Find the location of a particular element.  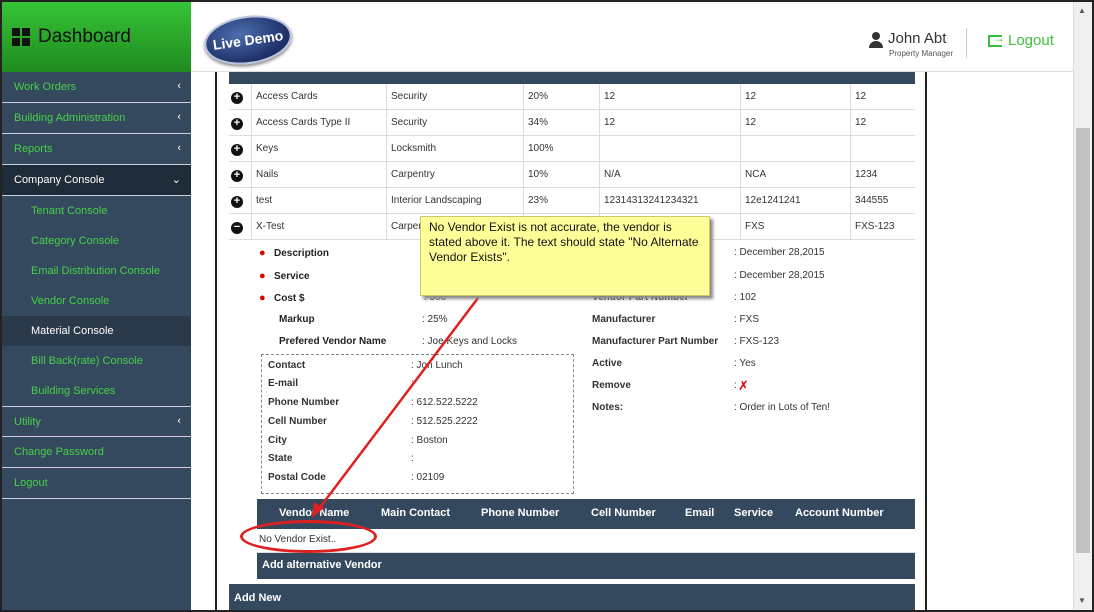

sidebar-subitem-bill-back-console: Bill Back(rate) Console is located at coordinates (96, 361).